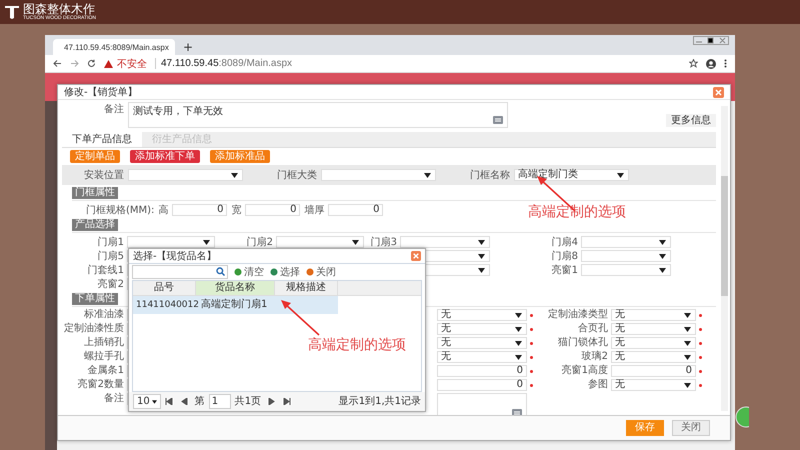 This screenshot has width=800, height=450. Describe the element at coordinates (725, 63) in the screenshot. I see `menu-icon` at that location.